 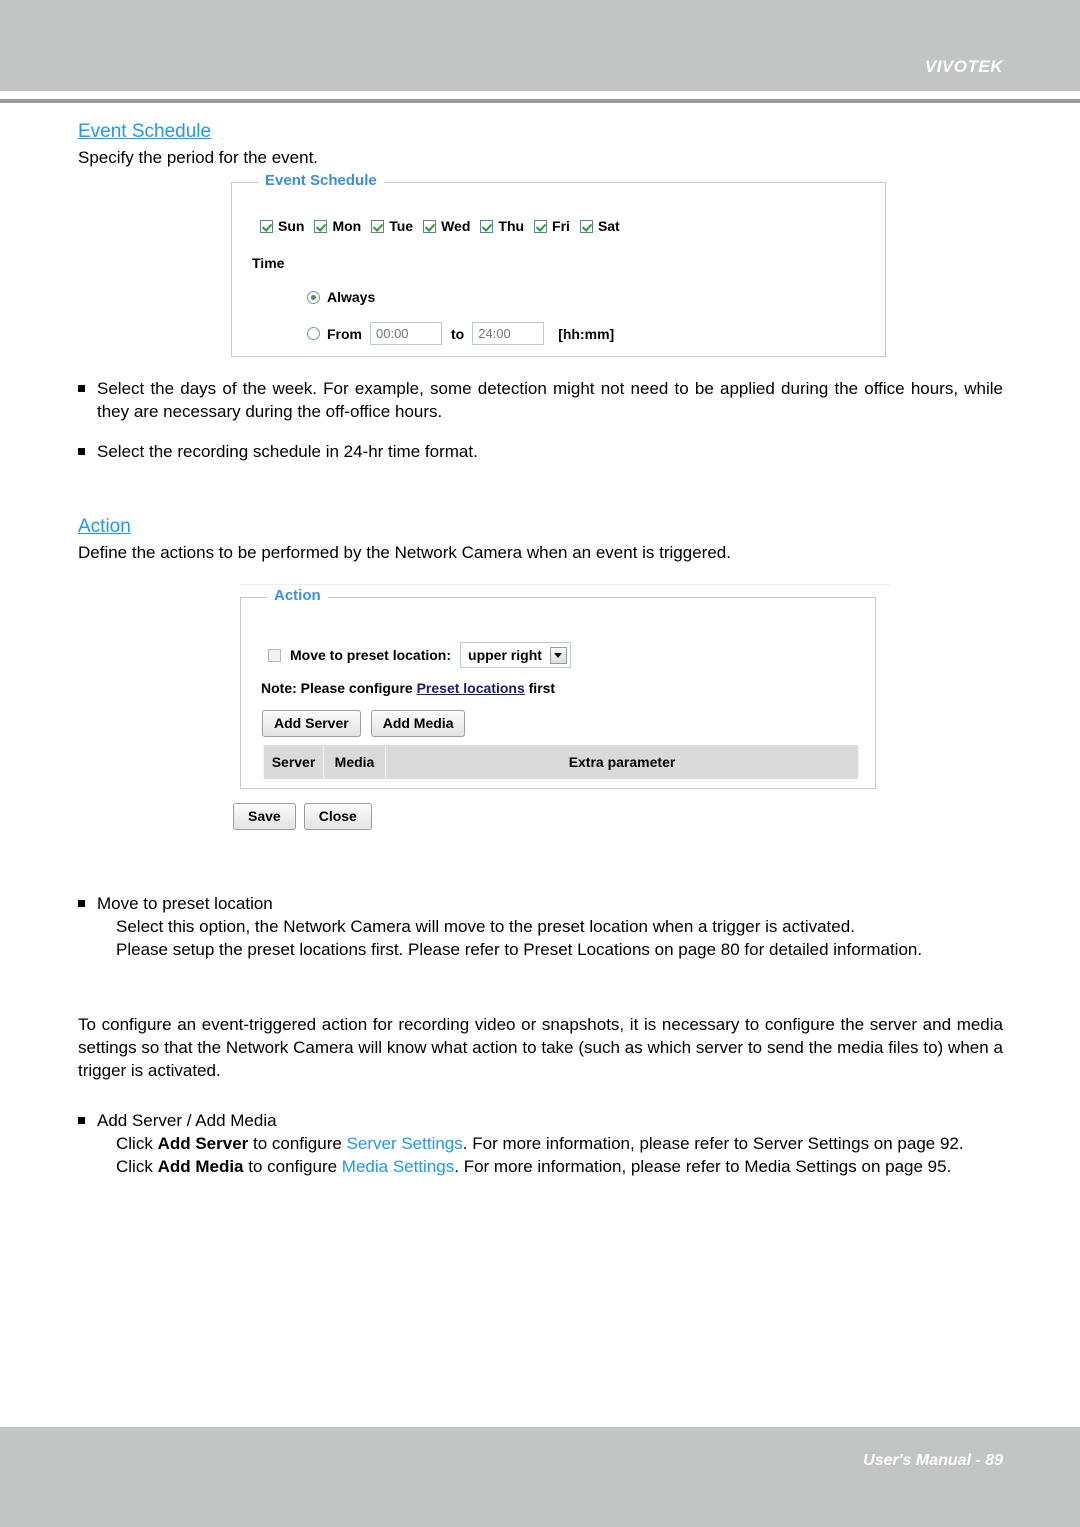 I want to click on server-settings-link: Server Settings, so click(x=405, y=1143).